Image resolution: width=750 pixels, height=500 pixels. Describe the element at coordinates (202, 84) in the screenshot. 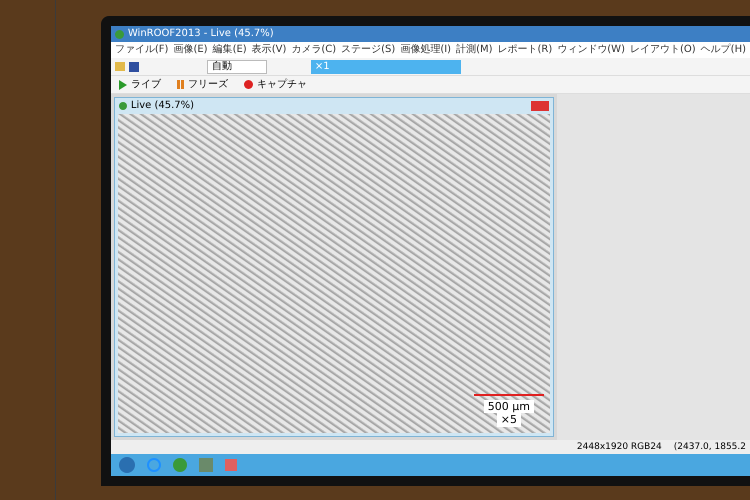

I see `toolbar-button: フリーズ` at that location.